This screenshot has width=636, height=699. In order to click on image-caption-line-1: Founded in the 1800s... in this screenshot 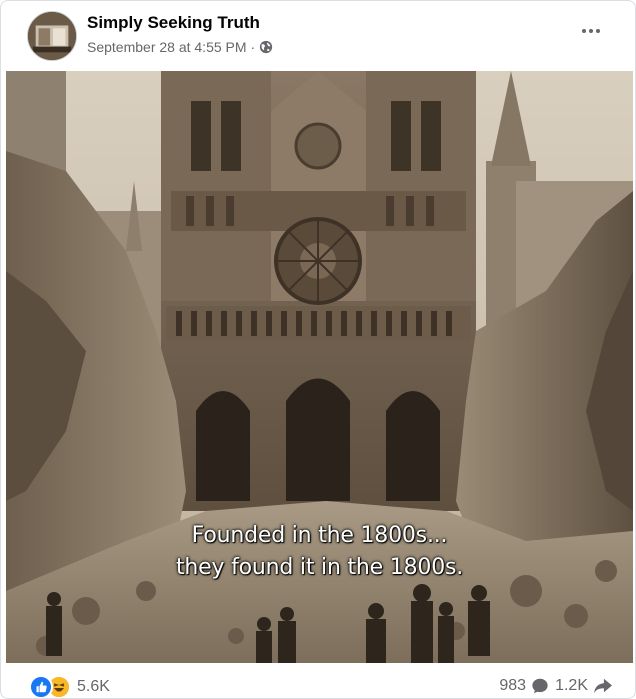, I will do `click(319, 535)`.